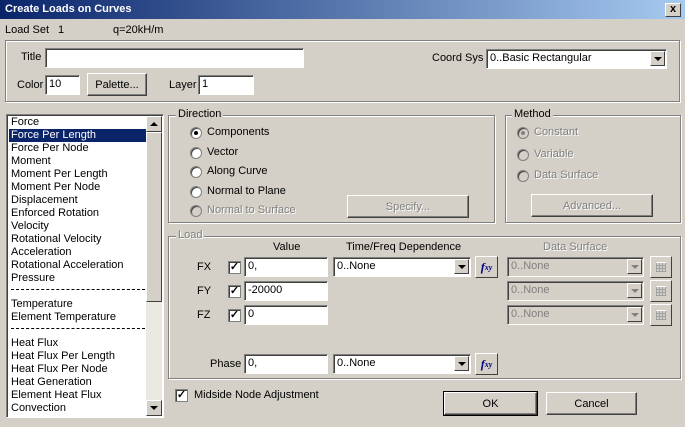 The image size is (685, 427). Describe the element at coordinates (30, 85) in the screenshot. I see `color-label: Color` at that location.